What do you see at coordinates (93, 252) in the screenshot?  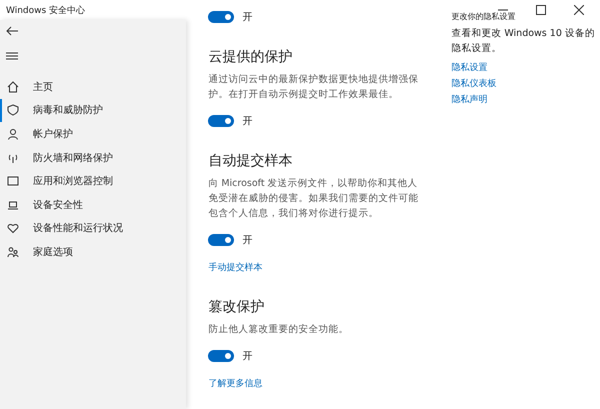 I see `nav-item: 家庭选项` at bounding box center [93, 252].